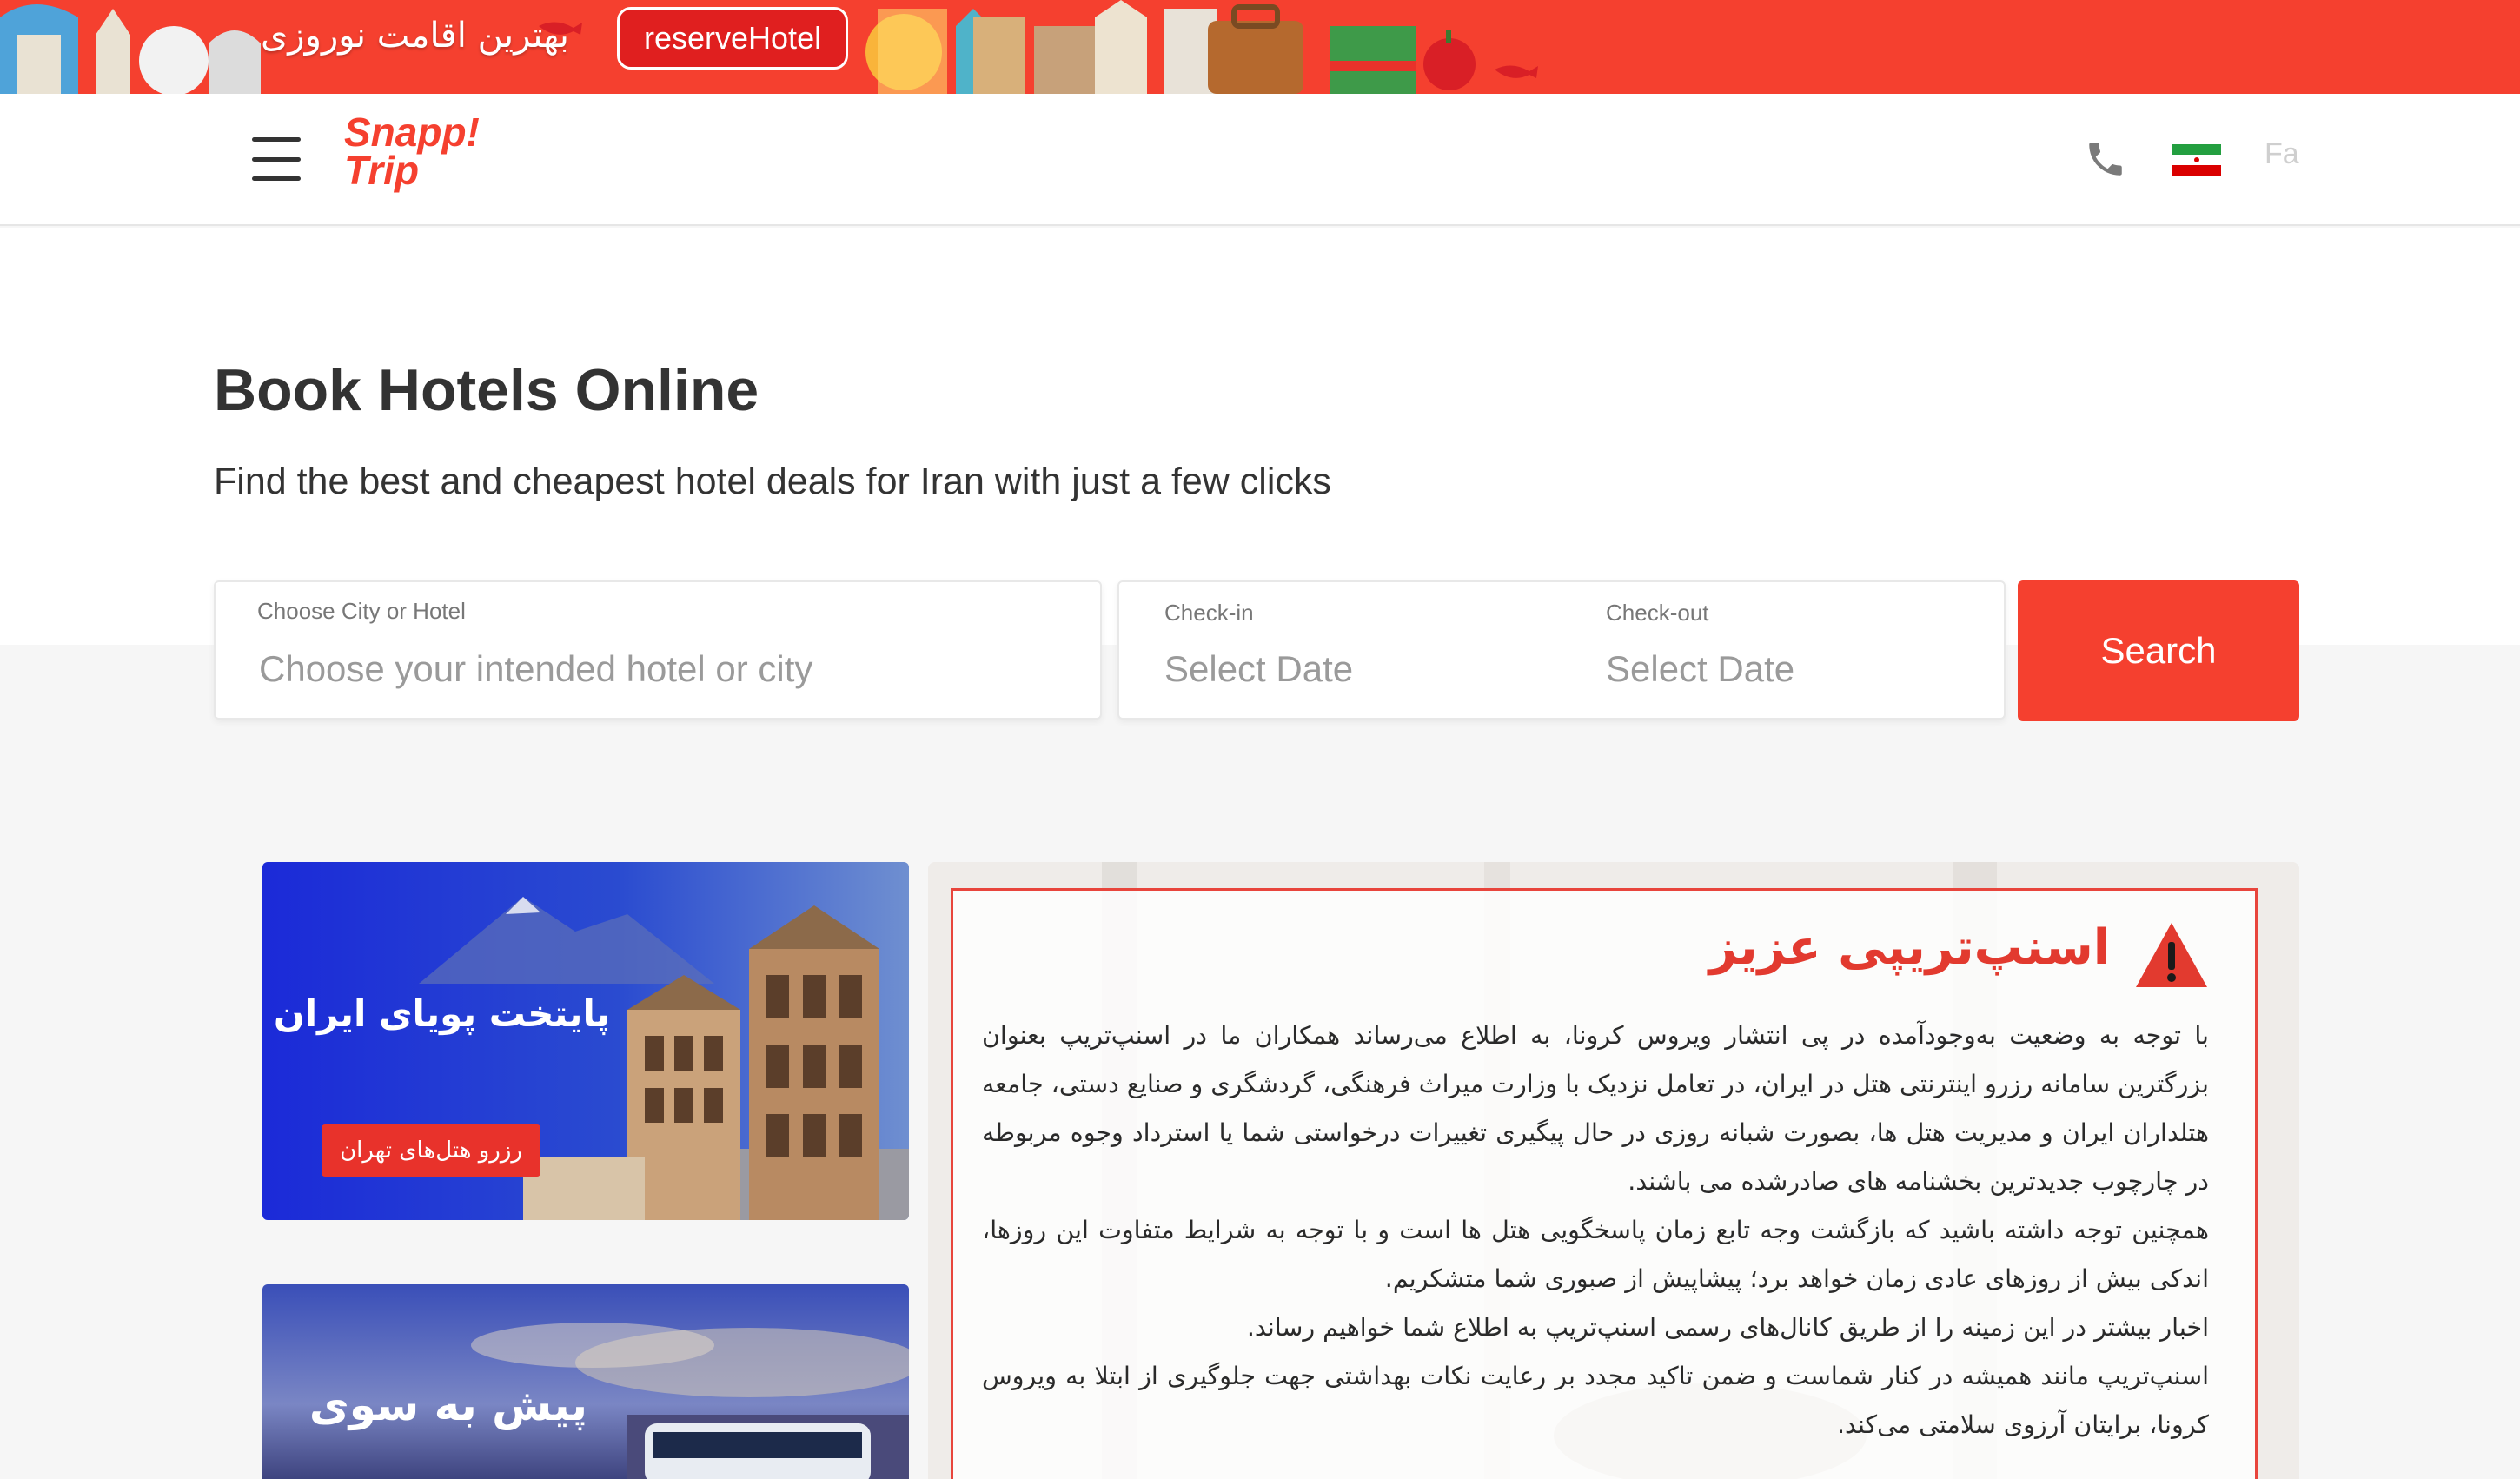 The image size is (2520, 1479). I want to click on iran-flag-icon, so click(2196, 160).